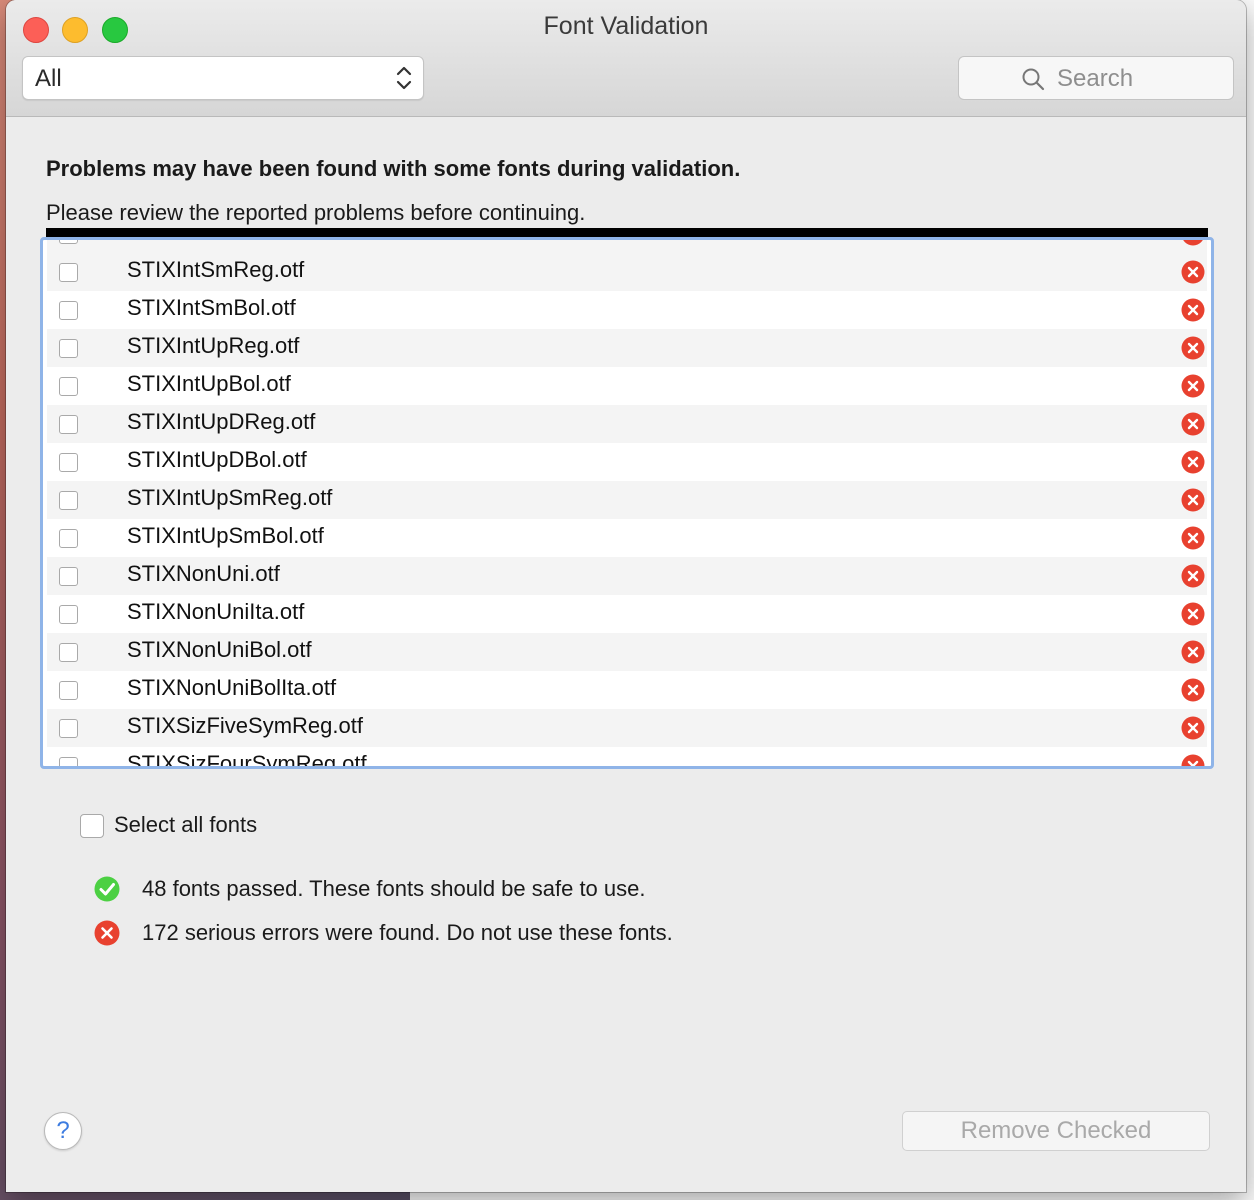 This screenshot has height=1200, width=1254. I want to click on font-file-name: STIXIntUpSmBol.otf, so click(225, 535).